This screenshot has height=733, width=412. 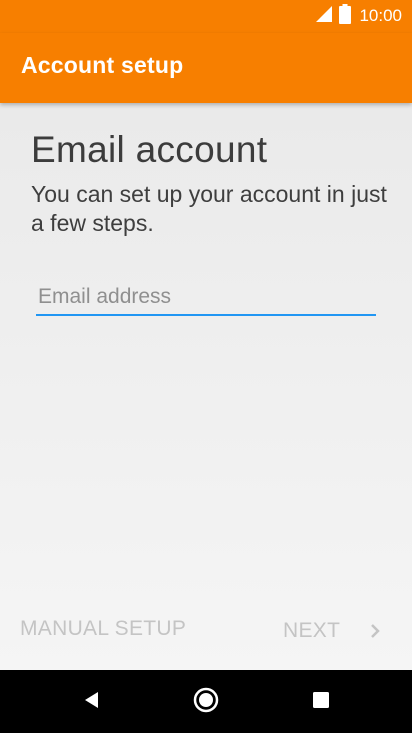 What do you see at coordinates (312, 630) in the screenshot?
I see `next-button-label: NEXT` at bounding box center [312, 630].